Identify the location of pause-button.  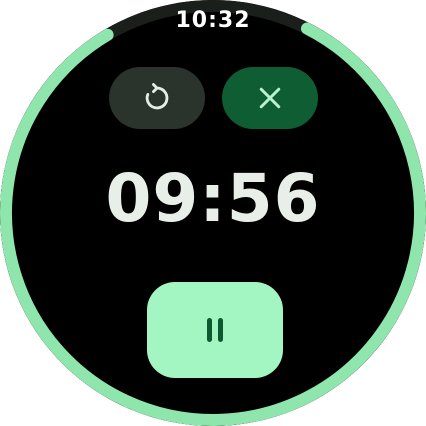
(215, 330).